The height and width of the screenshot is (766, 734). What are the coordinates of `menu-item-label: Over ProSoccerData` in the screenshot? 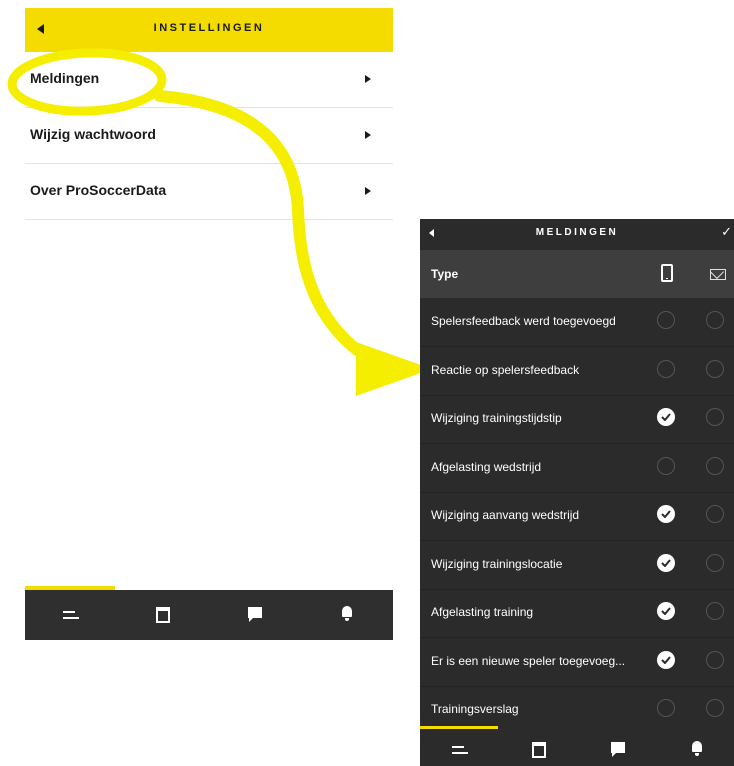 It's located at (98, 190).